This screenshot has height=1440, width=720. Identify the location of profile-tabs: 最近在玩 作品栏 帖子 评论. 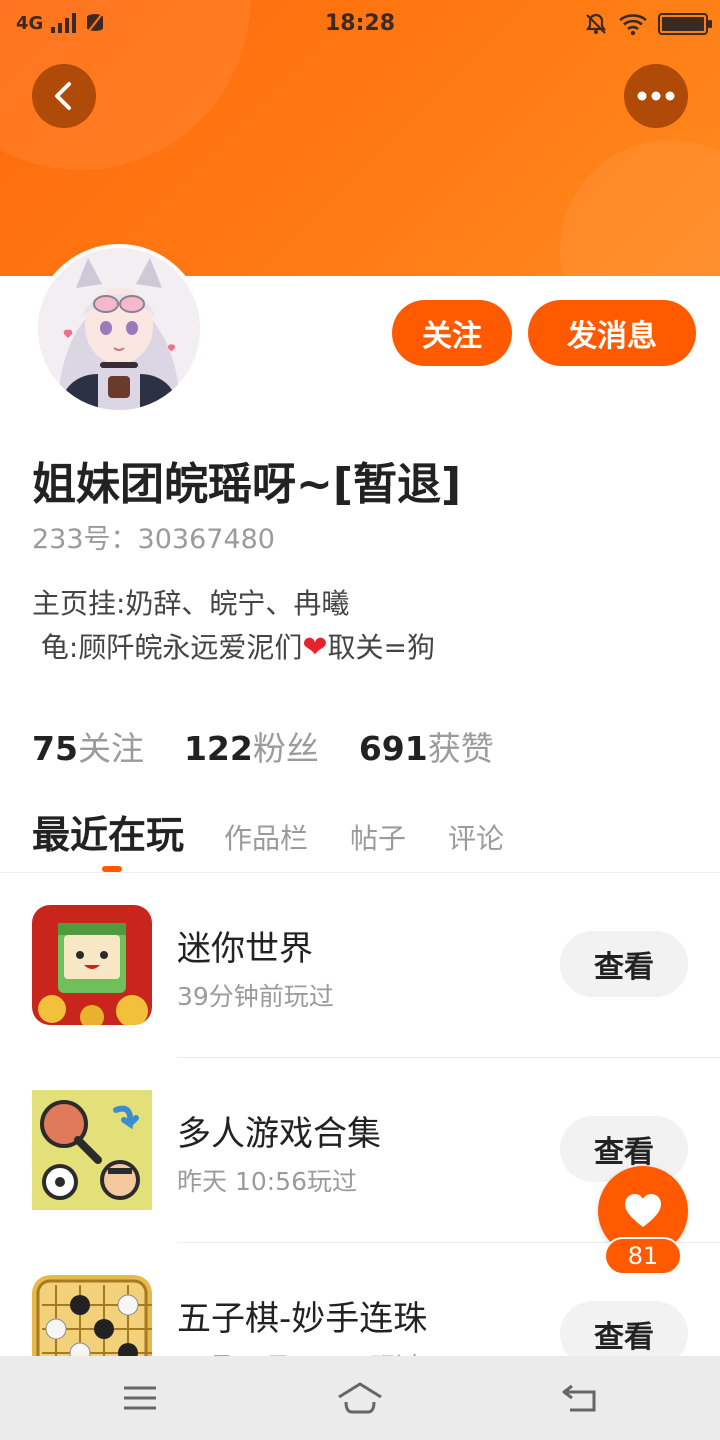
(289, 831).